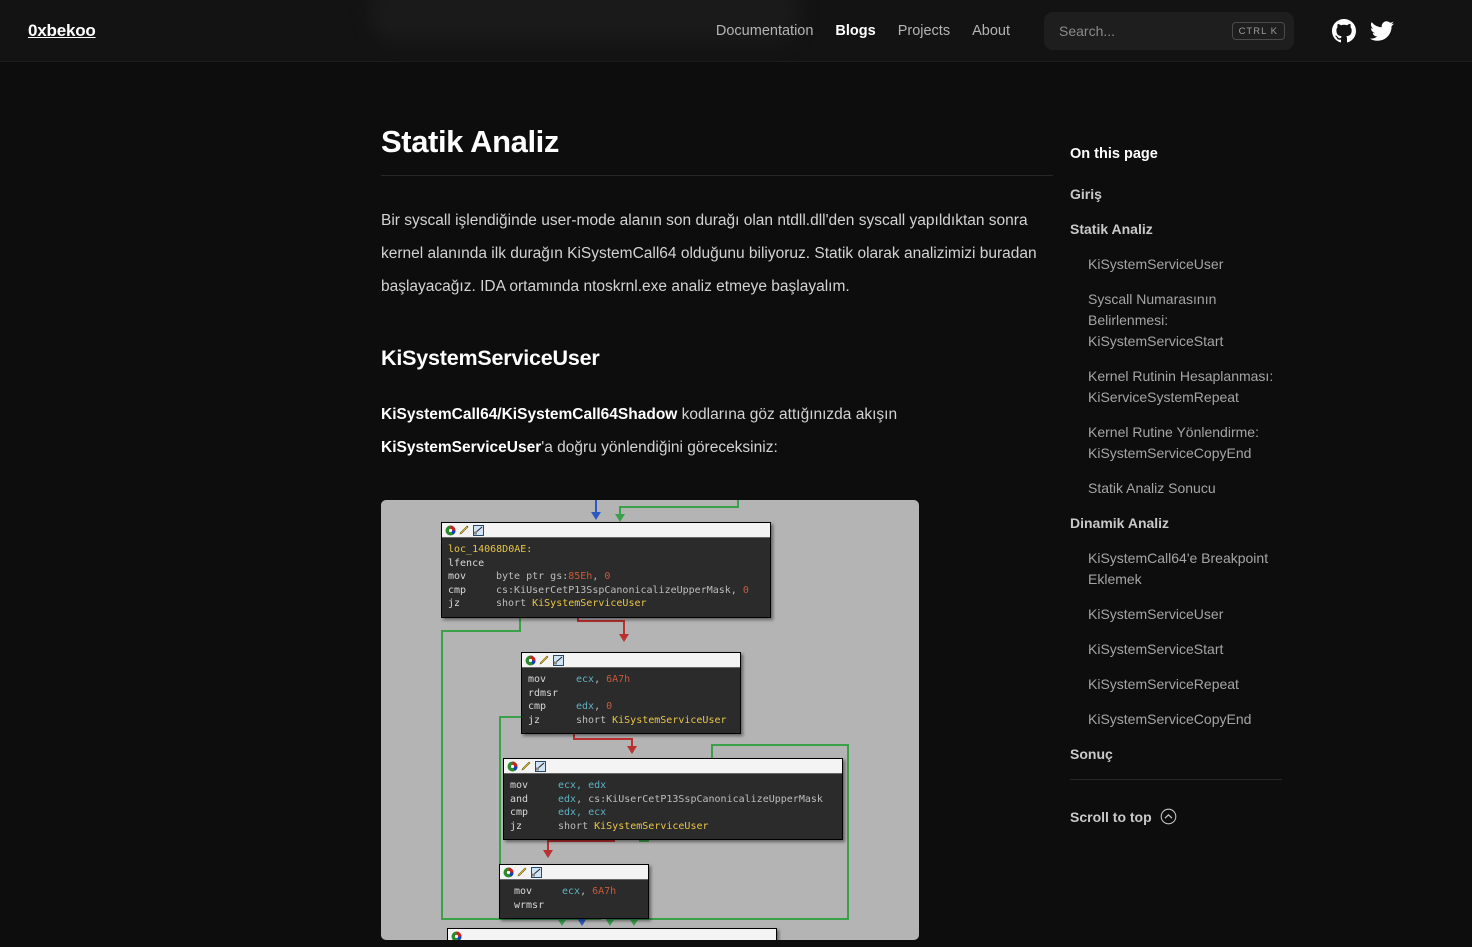 This screenshot has height=947, width=1472. What do you see at coordinates (1172, 649) in the screenshot?
I see `toc-item-kisystemservicestart: KiSystemServiceStart` at bounding box center [1172, 649].